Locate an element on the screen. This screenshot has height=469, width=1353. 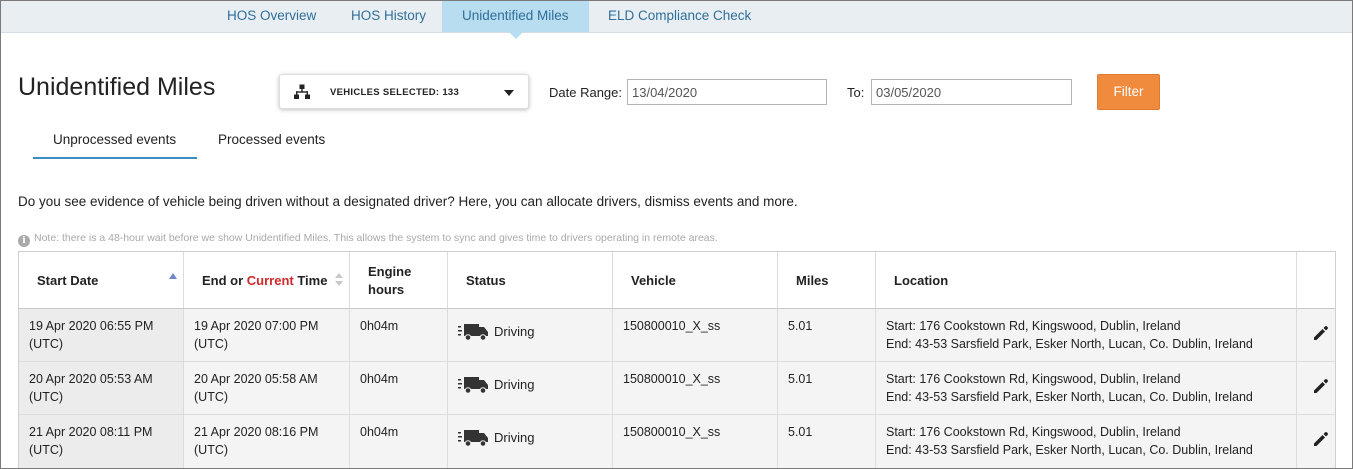
cell-text: 21 Apr 2020 08:16 PM (UTC) is located at coordinates (256, 441).